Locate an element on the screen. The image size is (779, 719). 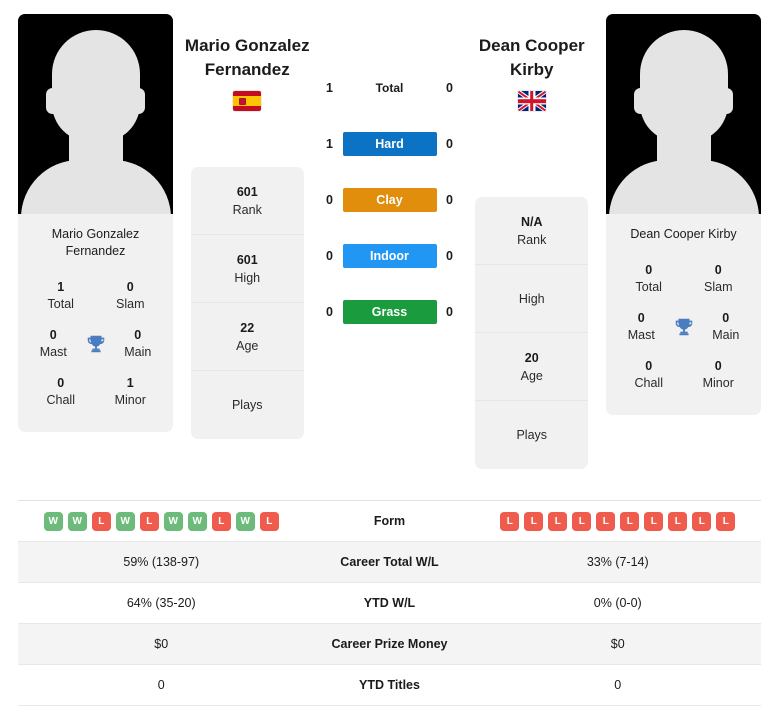
profile-label: Age is located at coordinates (531, 375).